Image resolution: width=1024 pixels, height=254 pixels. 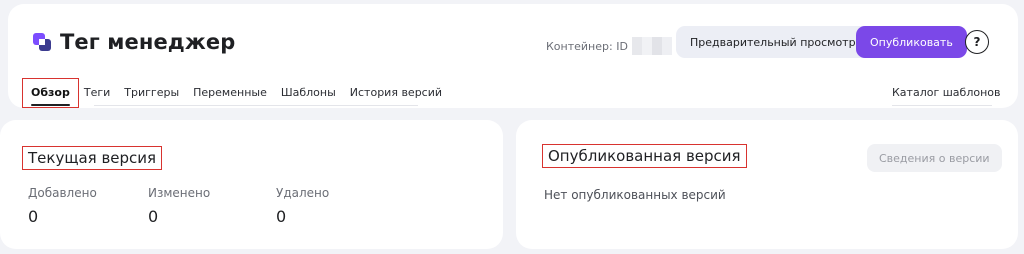 What do you see at coordinates (326, 206) in the screenshot?
I see `stat-deleted: Удалено 0` at bounding box center [326, 206].